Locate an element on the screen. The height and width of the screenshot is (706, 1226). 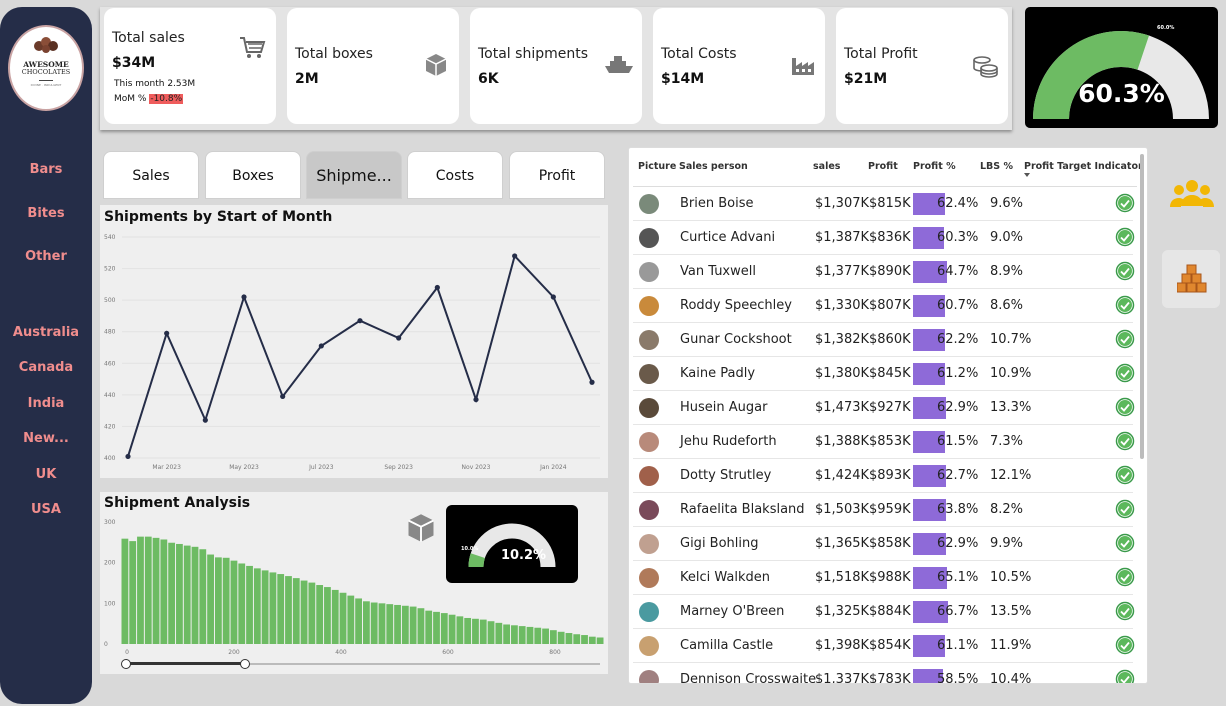
col-lbs-pct: LBS % is located at coordinates (996, 166).